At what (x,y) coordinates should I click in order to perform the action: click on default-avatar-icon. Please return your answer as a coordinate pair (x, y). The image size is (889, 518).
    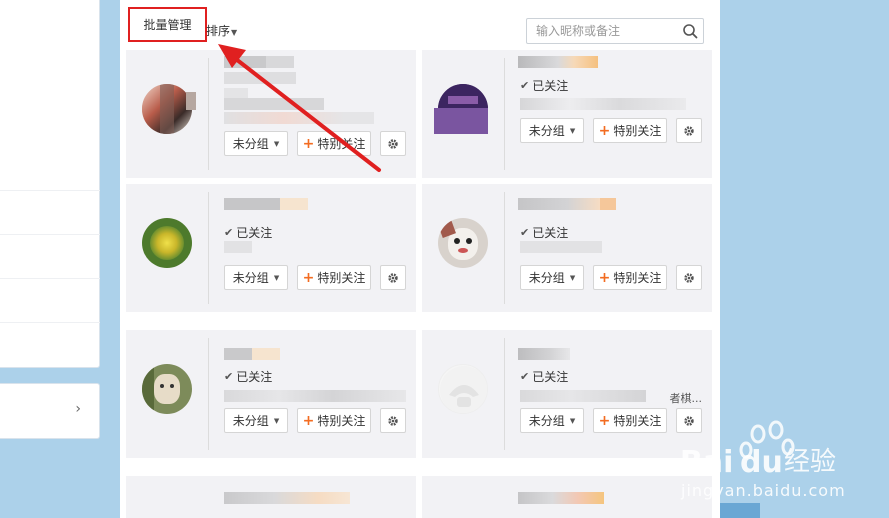
    Looking at the image, I should click on (463, 389).